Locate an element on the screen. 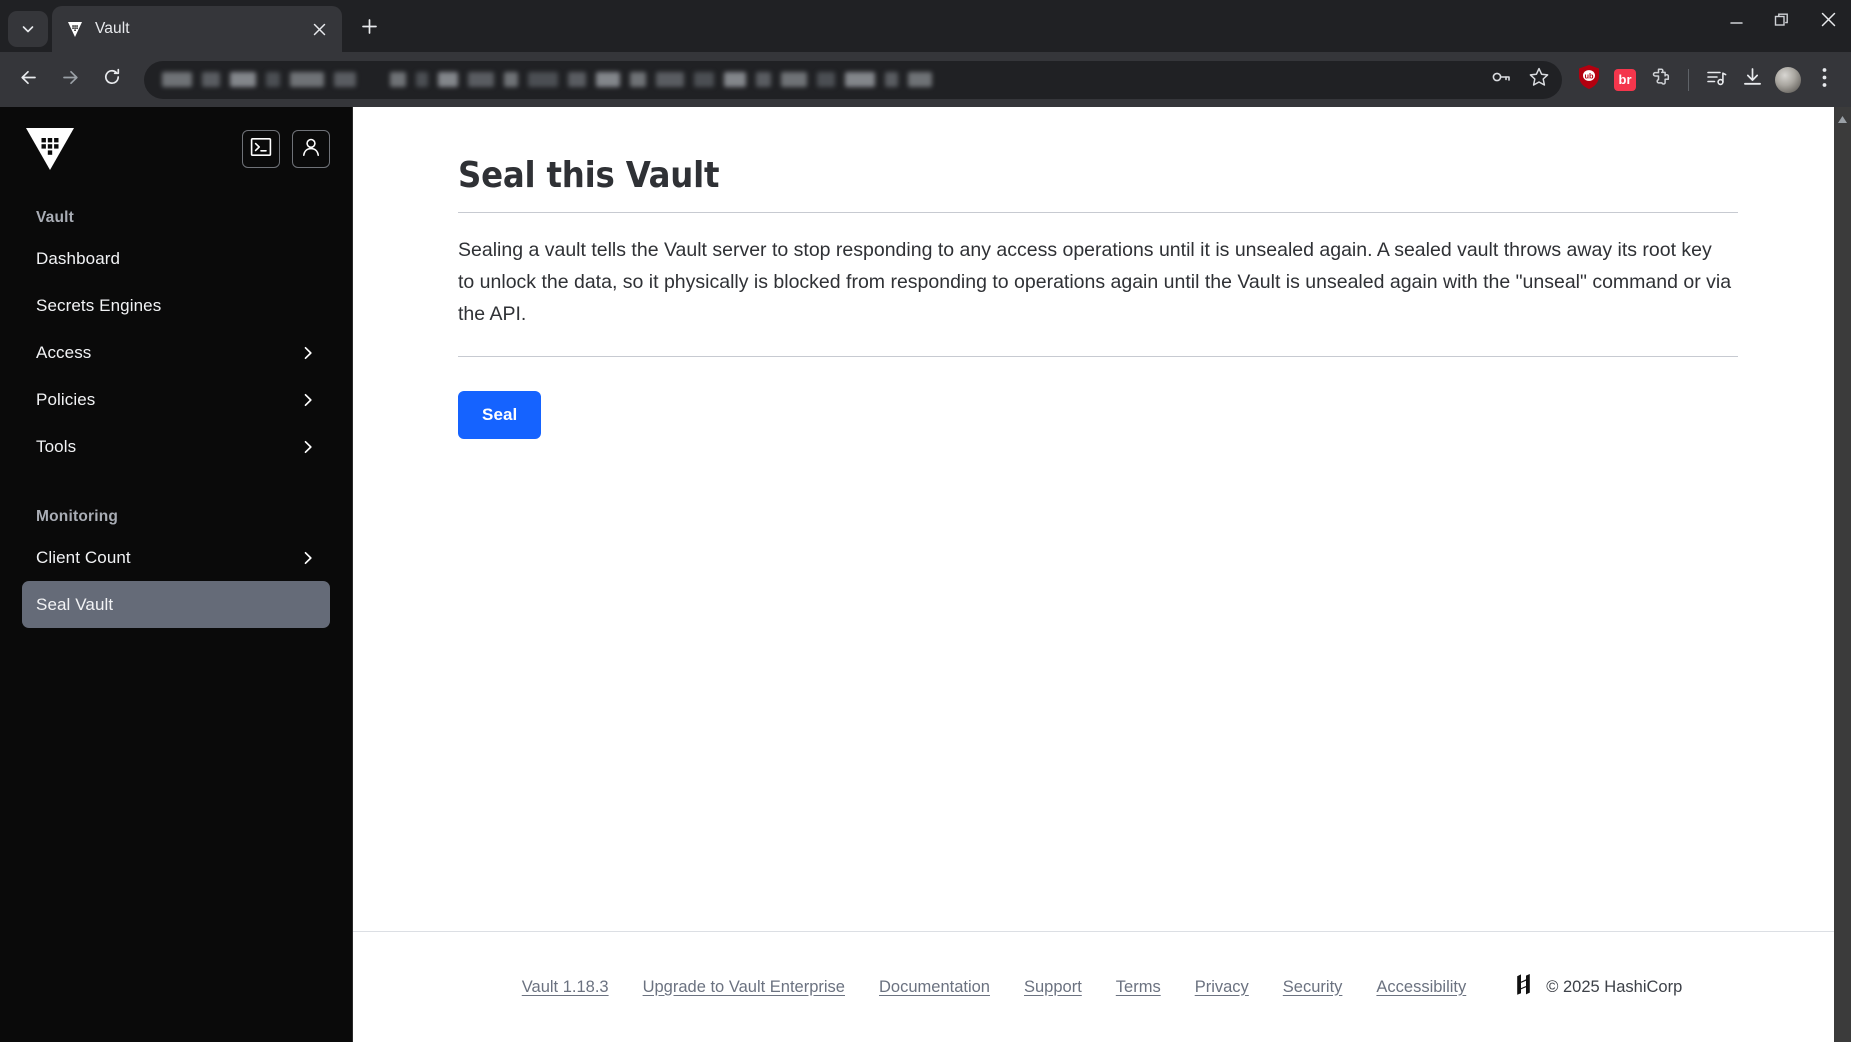 Image resolution: width=1851 pixels, height=1042 pixels. vault-logo-icon is located at coordinates (50, 149).